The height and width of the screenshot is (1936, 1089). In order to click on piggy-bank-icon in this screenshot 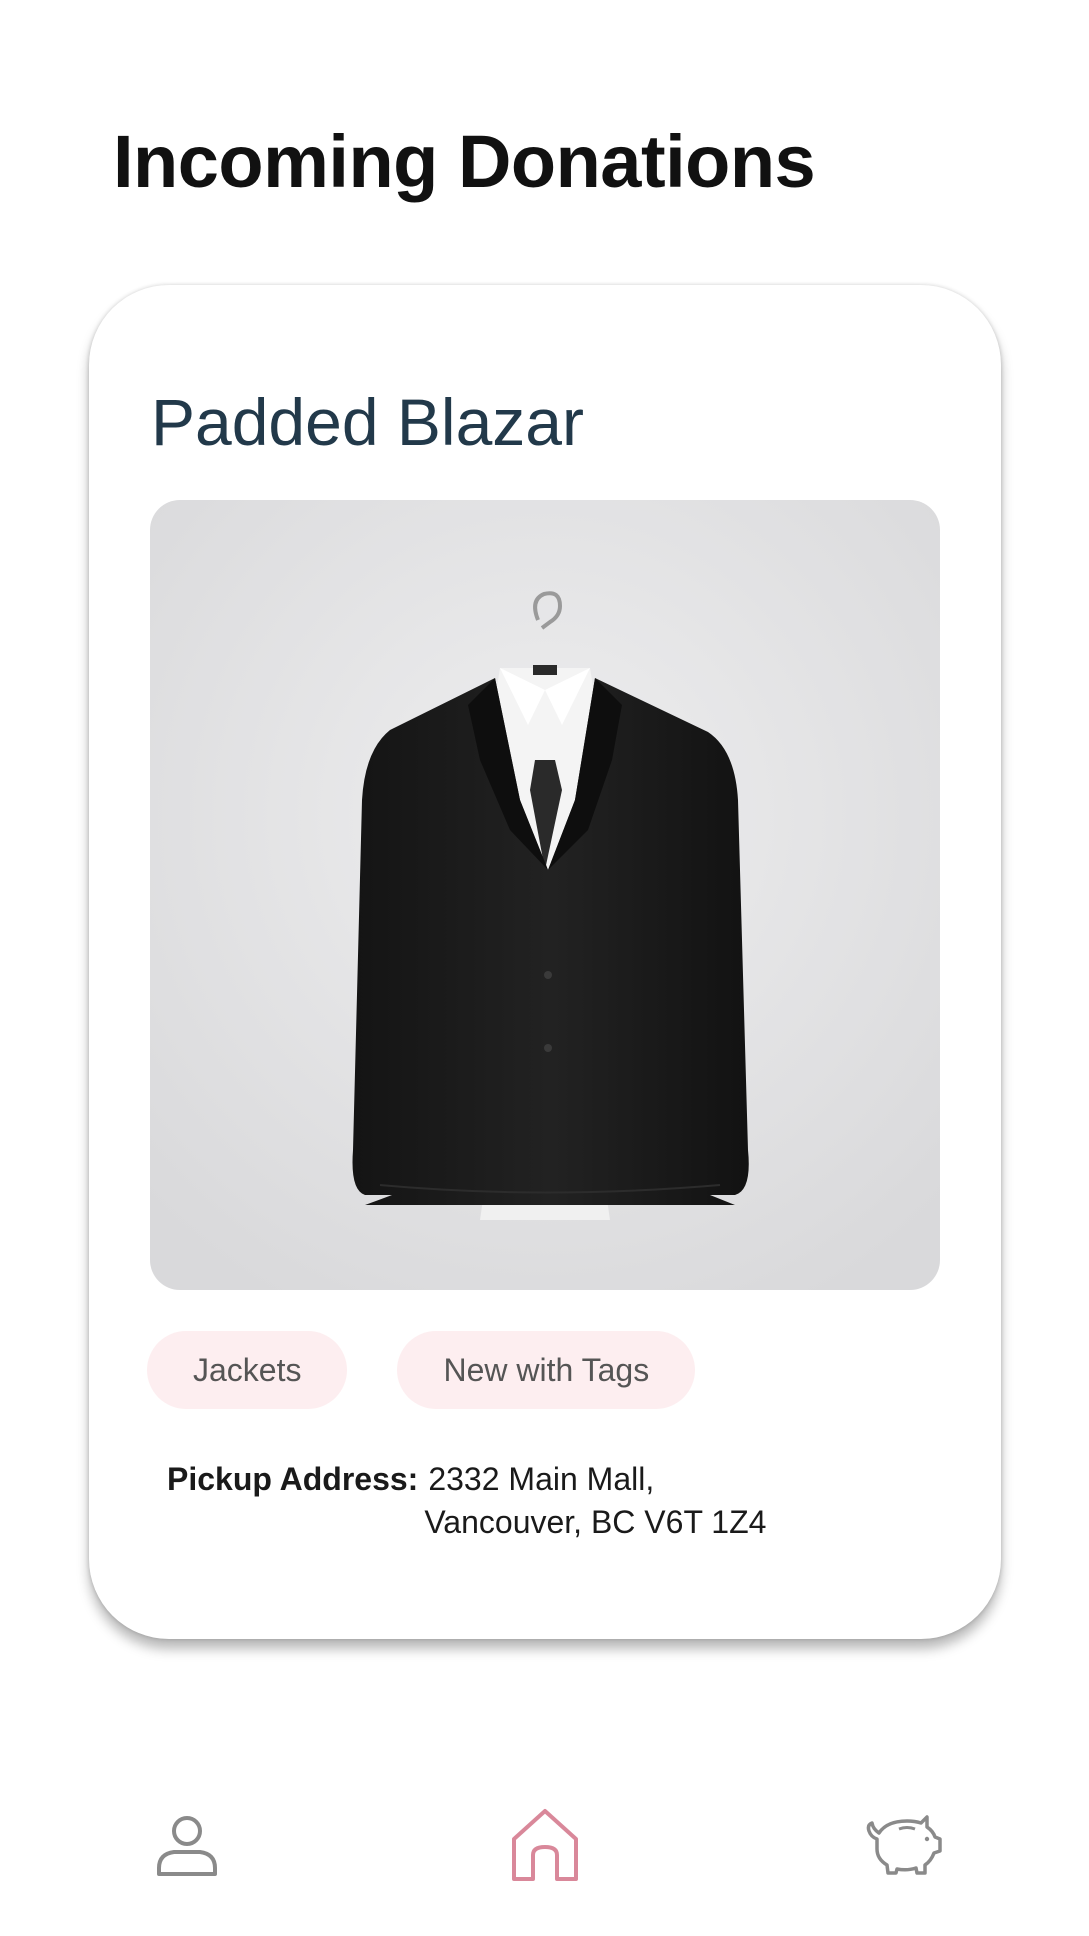, I will do `click(904, 1845)`.